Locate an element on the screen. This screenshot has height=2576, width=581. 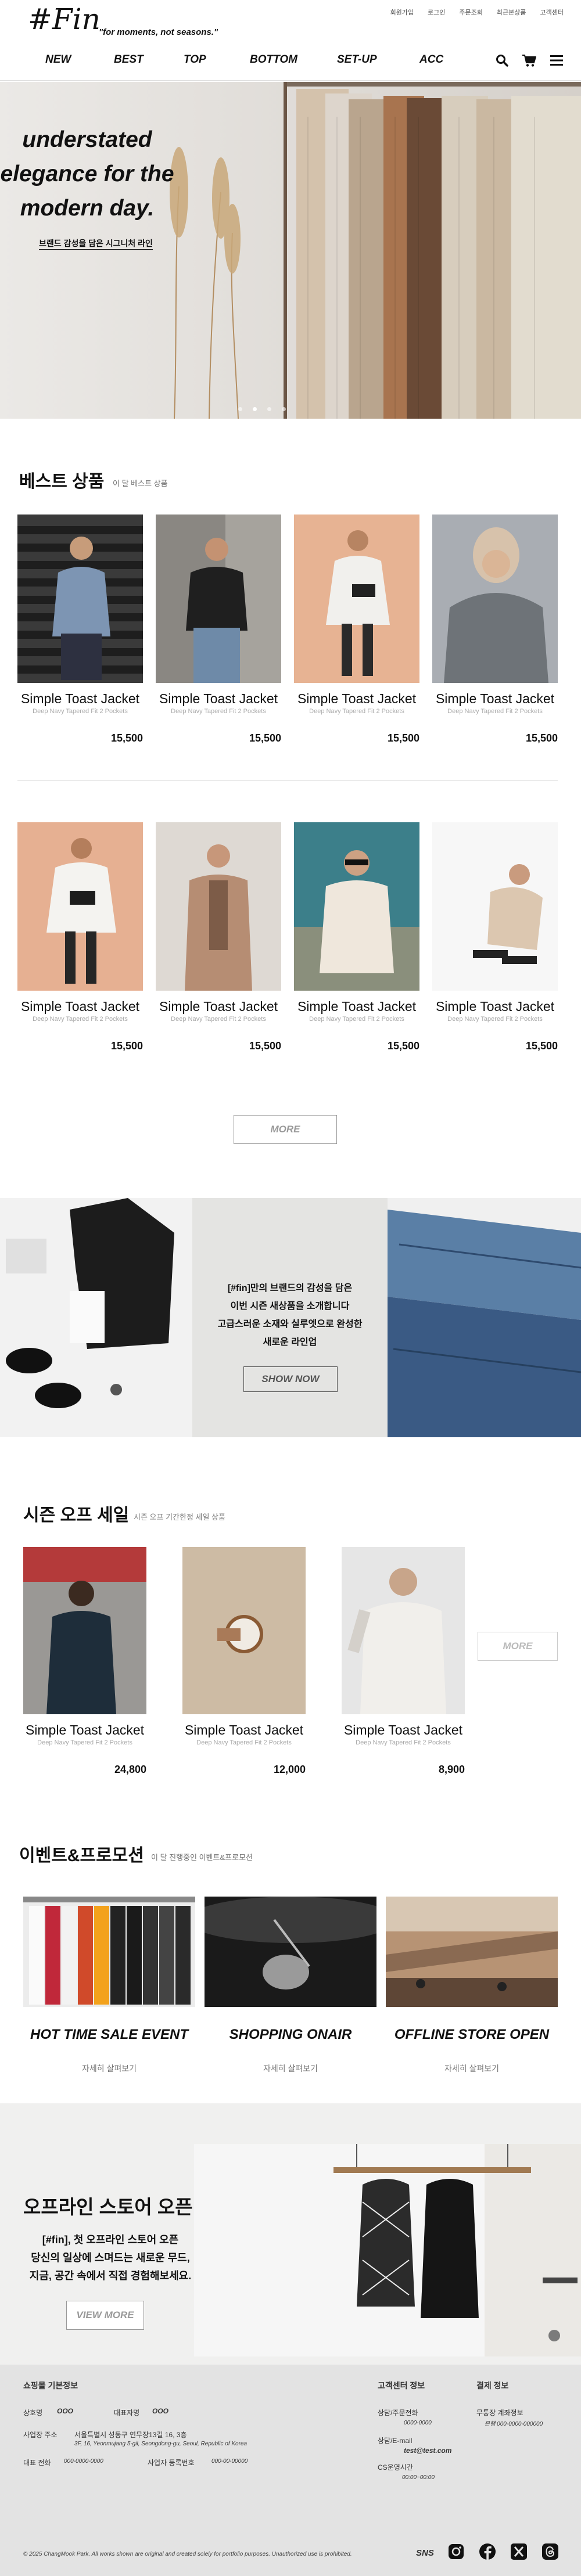
logo: #Fin is located at coordinates (64, 19).